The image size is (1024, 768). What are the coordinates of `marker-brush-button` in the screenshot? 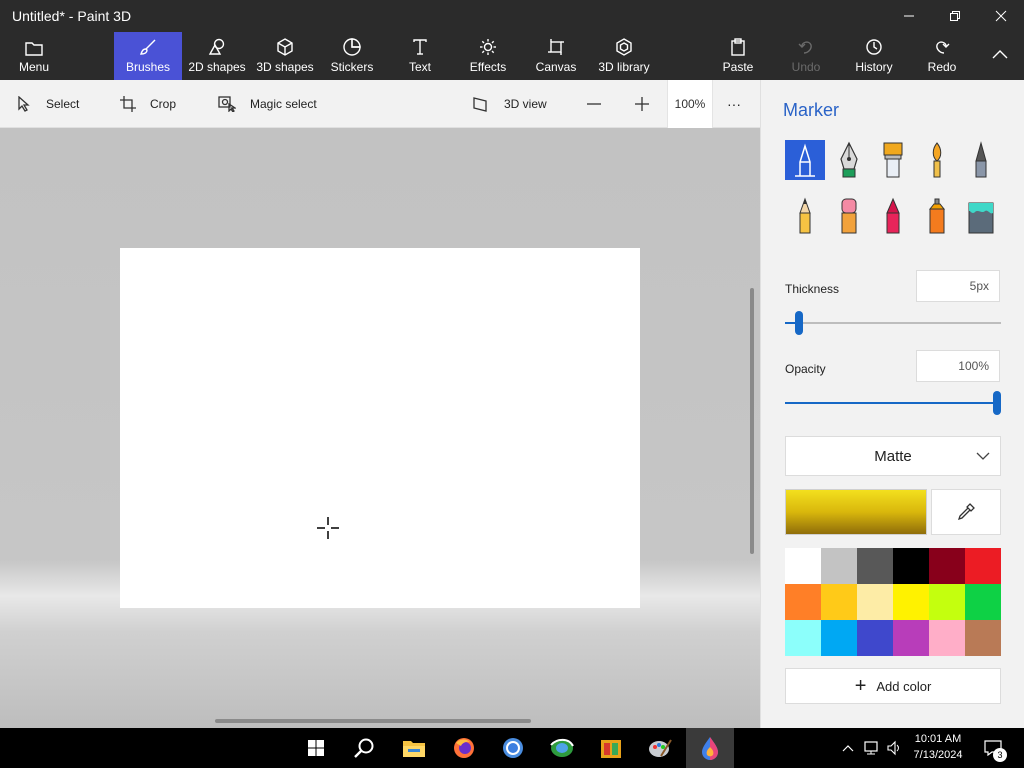 It's located at (805, 160).